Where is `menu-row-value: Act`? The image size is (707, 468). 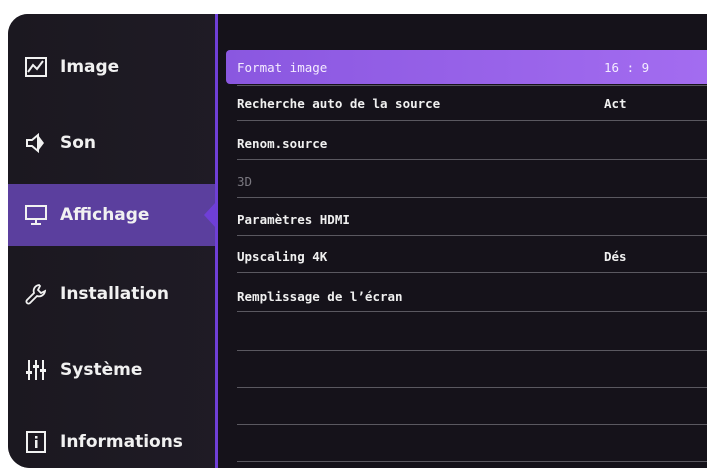 menu-row-value: Act is located at coordinates (615, 103).